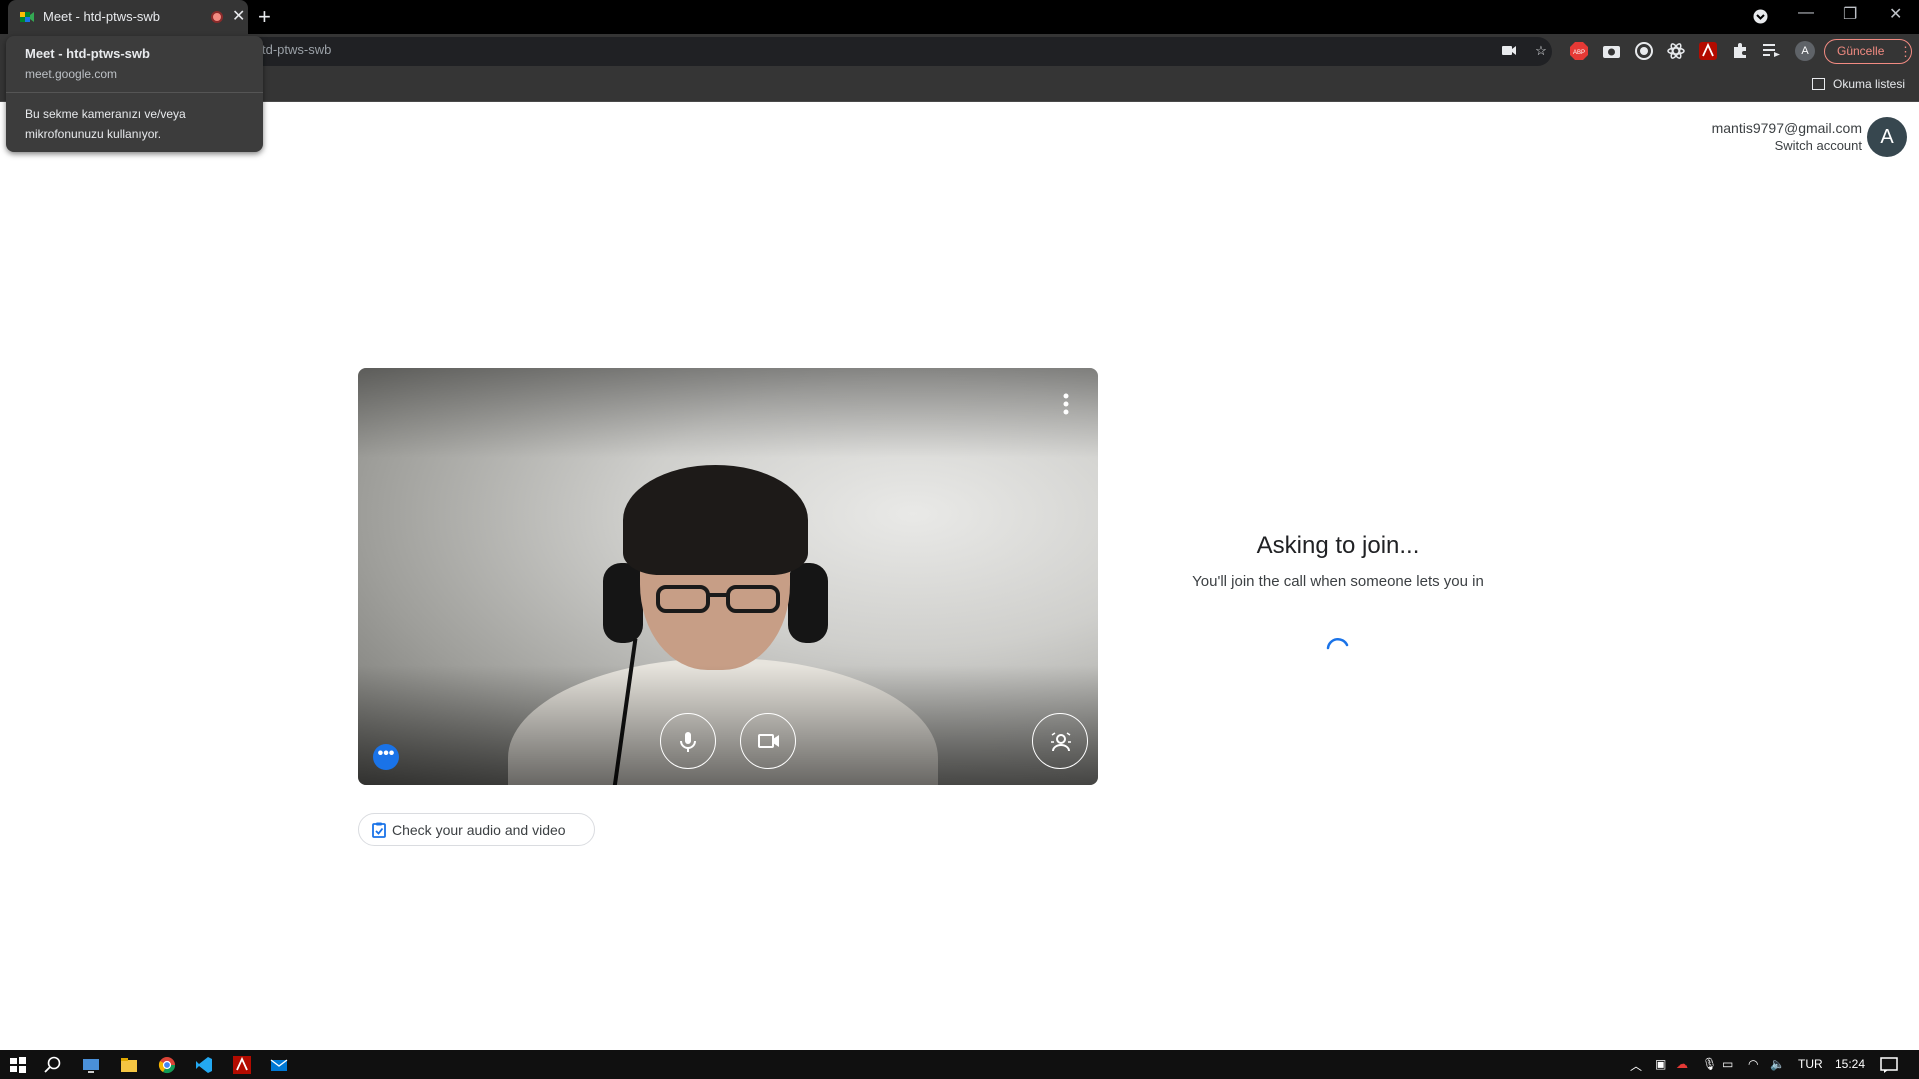 The width and height of the screenshot is (1919, 1079). Describe the element at coordinates (1541, 51) in the screenshot. I see `bookmark-star-icon: ☆` at that location.